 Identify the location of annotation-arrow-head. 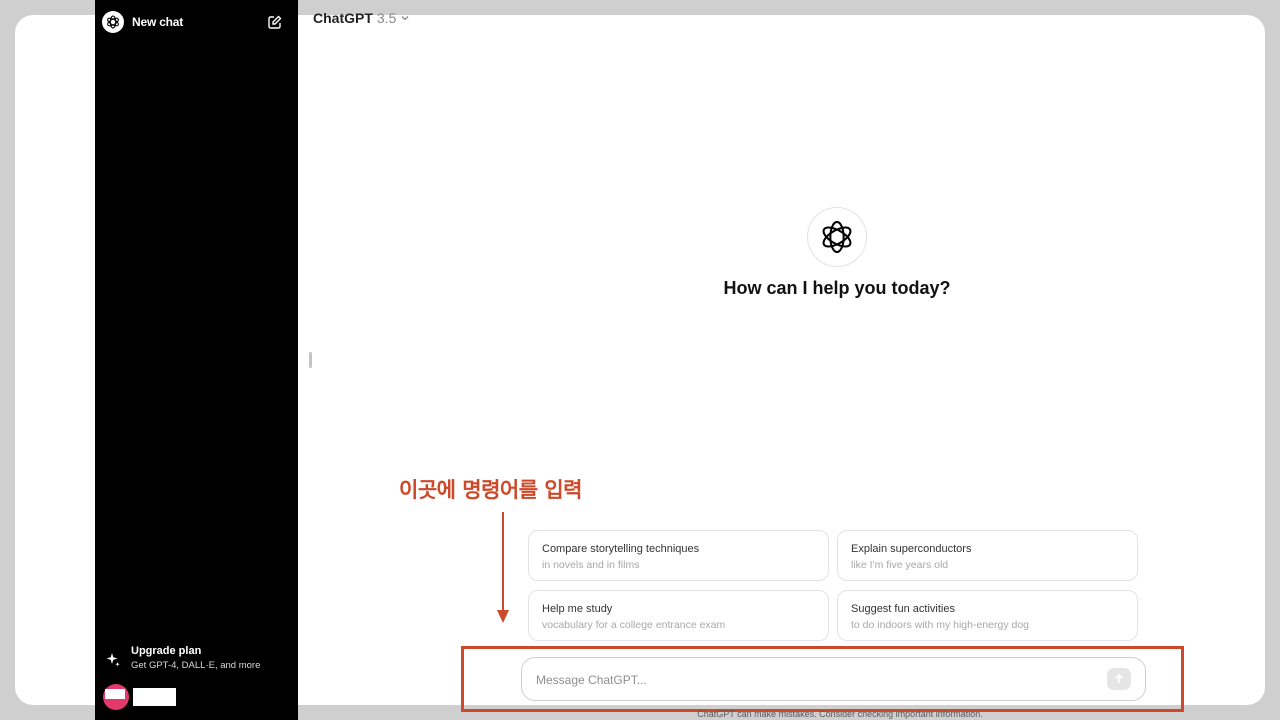
(503, 616).